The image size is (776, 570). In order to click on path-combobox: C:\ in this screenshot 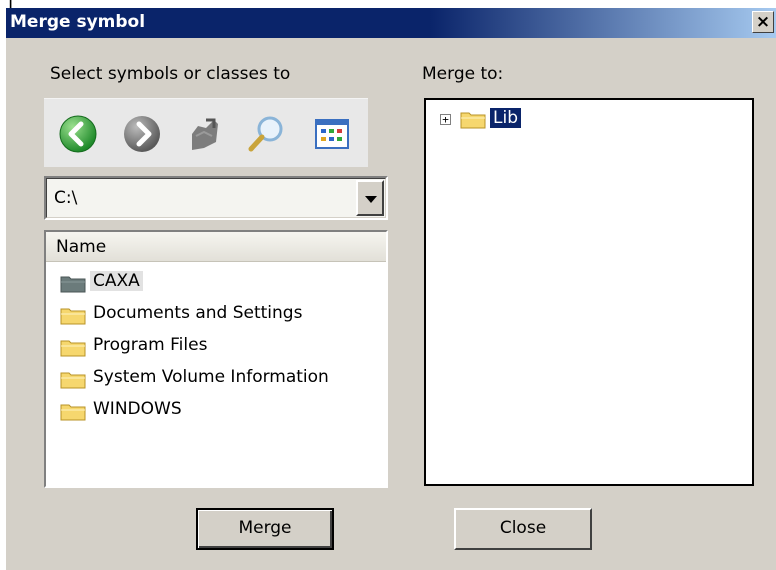, I will do `click(216, 198)`.